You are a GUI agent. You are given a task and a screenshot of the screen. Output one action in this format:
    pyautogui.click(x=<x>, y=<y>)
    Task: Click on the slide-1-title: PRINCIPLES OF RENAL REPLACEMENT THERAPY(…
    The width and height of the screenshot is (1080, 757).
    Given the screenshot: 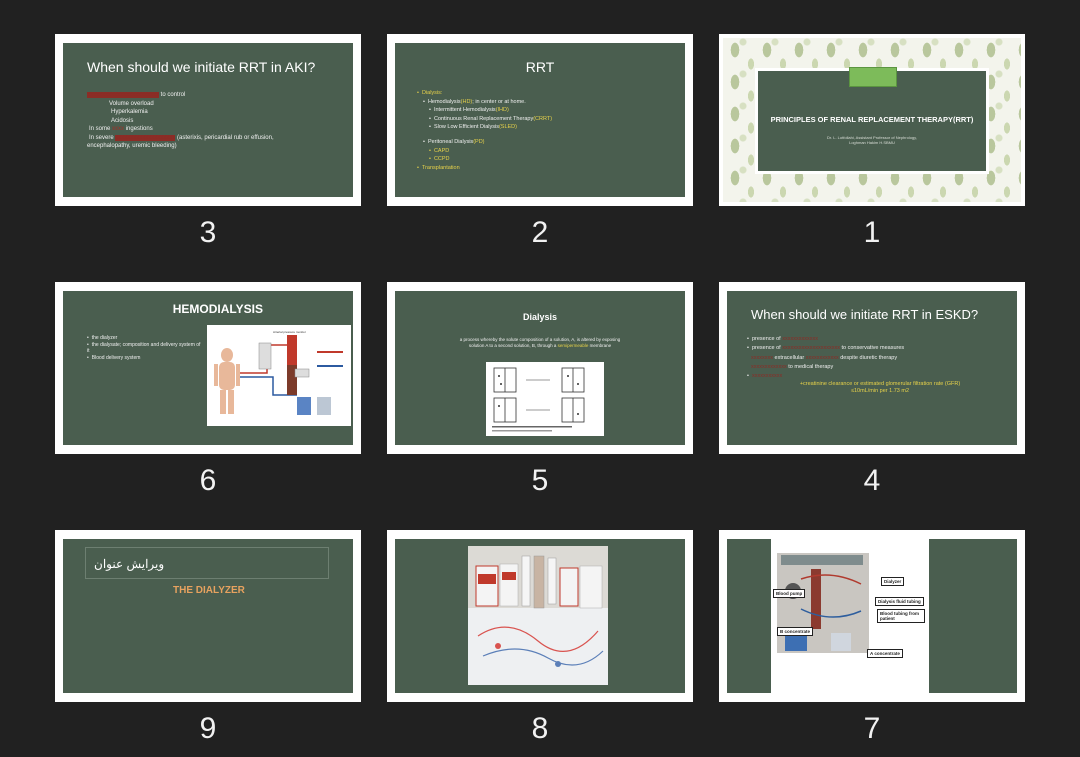 What is the action you would take?
    pyautogui.click(x=872, y=119)
    